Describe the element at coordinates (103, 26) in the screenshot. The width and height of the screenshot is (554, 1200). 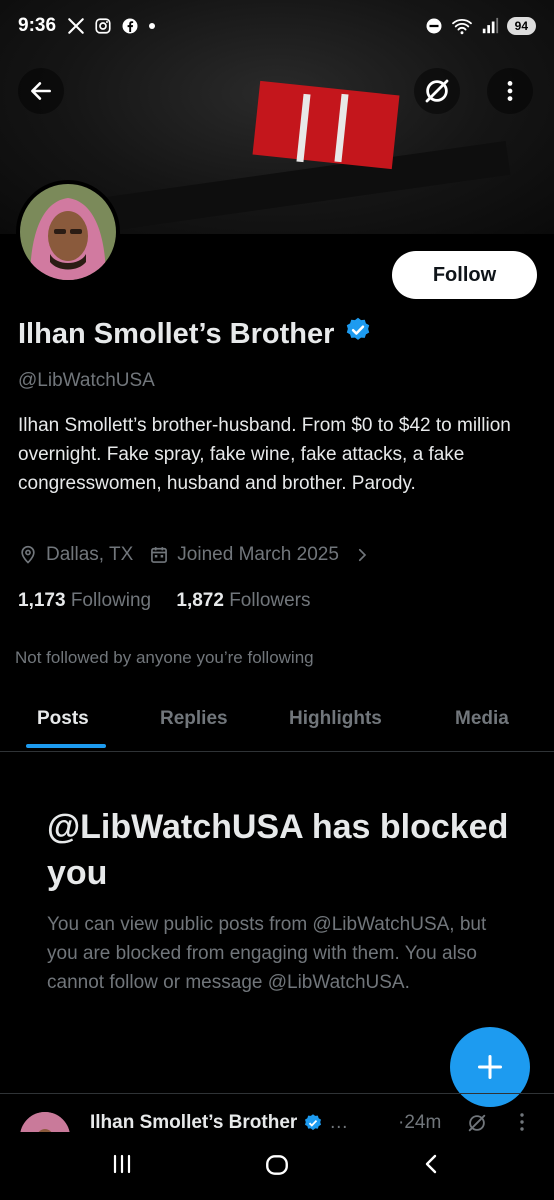
I see `instagram-icon` at that location.